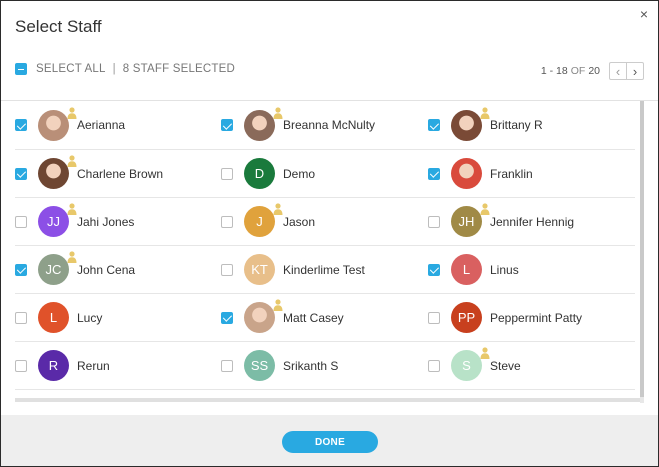 The width and height of the screenshot is (659, 467). I want to click on staff-row: Aerianna Breanna McNulty Brittany R, so click(325, 125).